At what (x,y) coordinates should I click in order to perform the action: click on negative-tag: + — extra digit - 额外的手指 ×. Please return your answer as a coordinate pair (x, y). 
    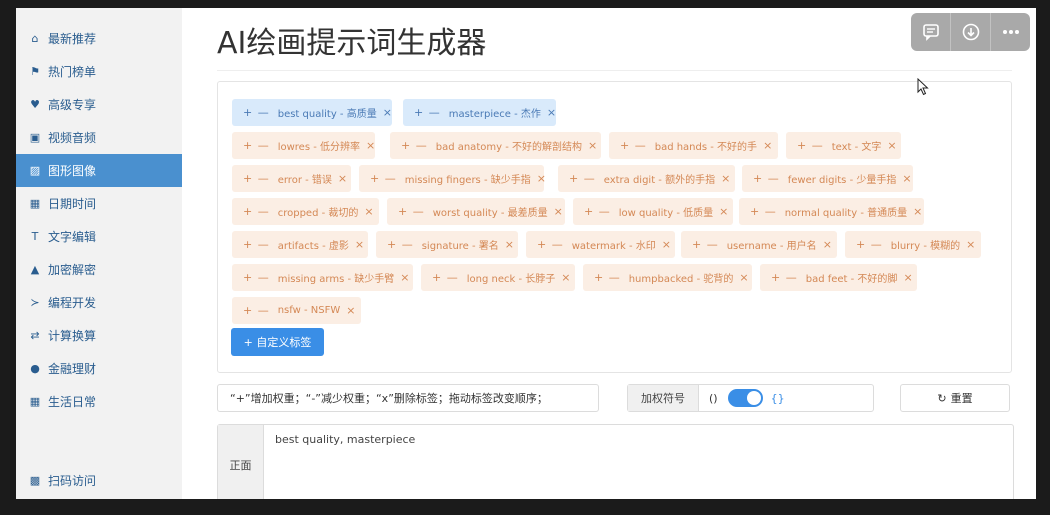
    Looking at the image, I should click on (646, 178).